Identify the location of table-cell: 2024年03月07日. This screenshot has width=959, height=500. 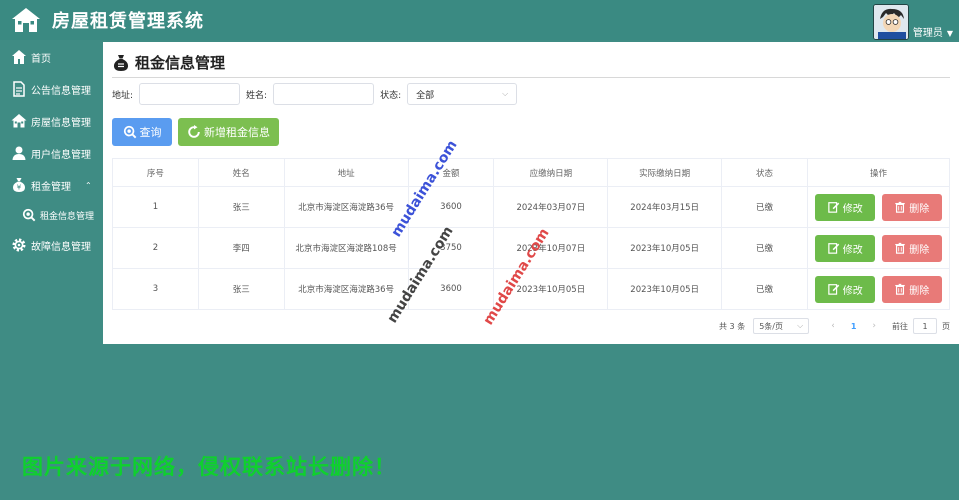
(551, 207).